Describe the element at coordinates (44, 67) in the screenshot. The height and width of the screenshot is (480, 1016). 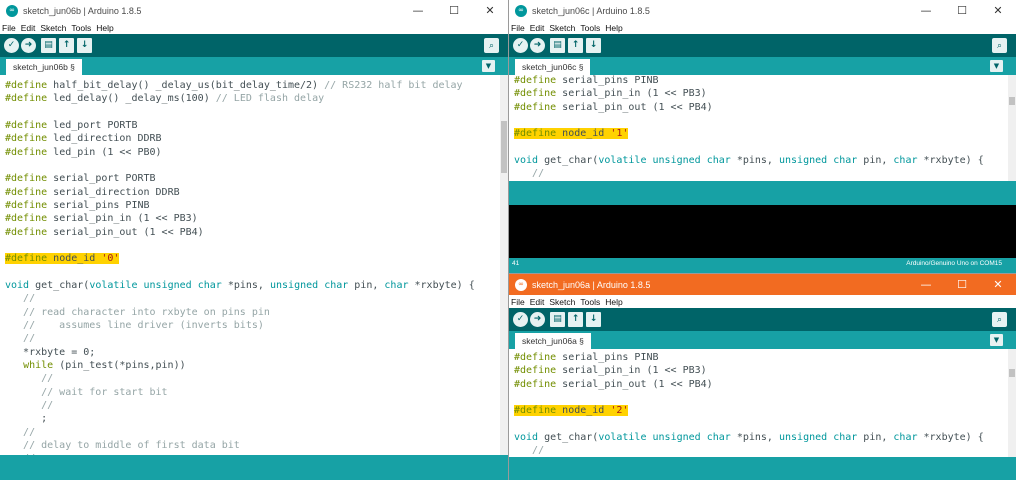
I see `tab-sketch-jun06b: sketch_jun06b §` at that location.